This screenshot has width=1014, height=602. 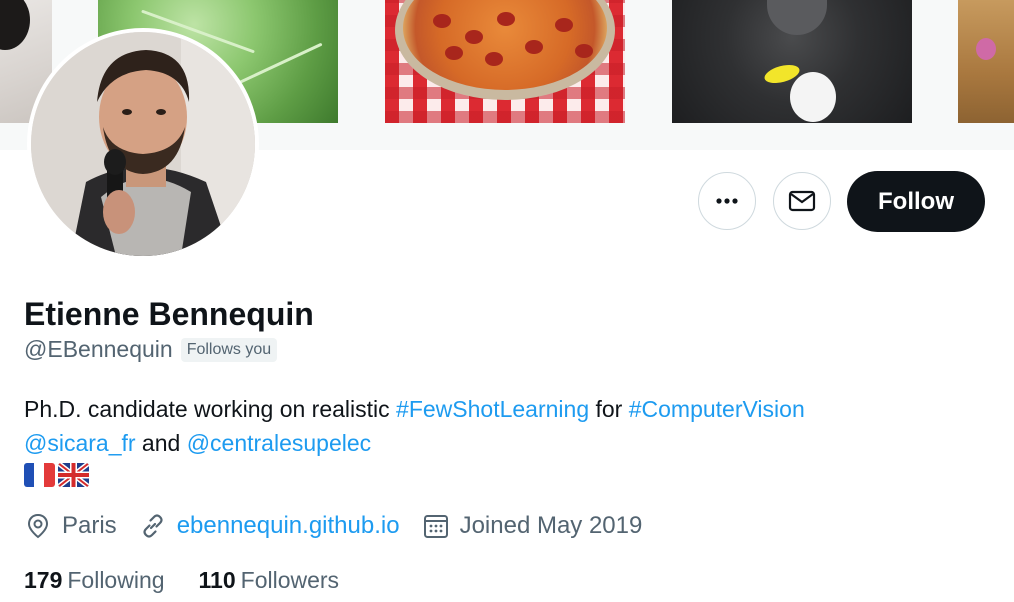 I want to click on bio-text: and, so click(x=161, y=443).